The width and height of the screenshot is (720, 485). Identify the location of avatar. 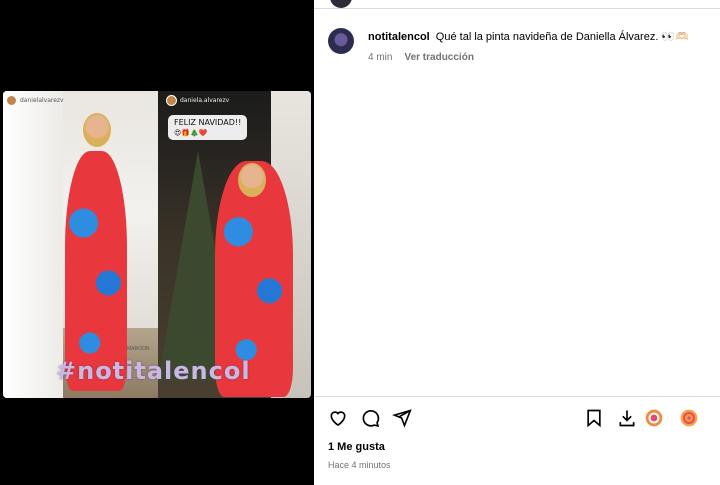
(341, 41).